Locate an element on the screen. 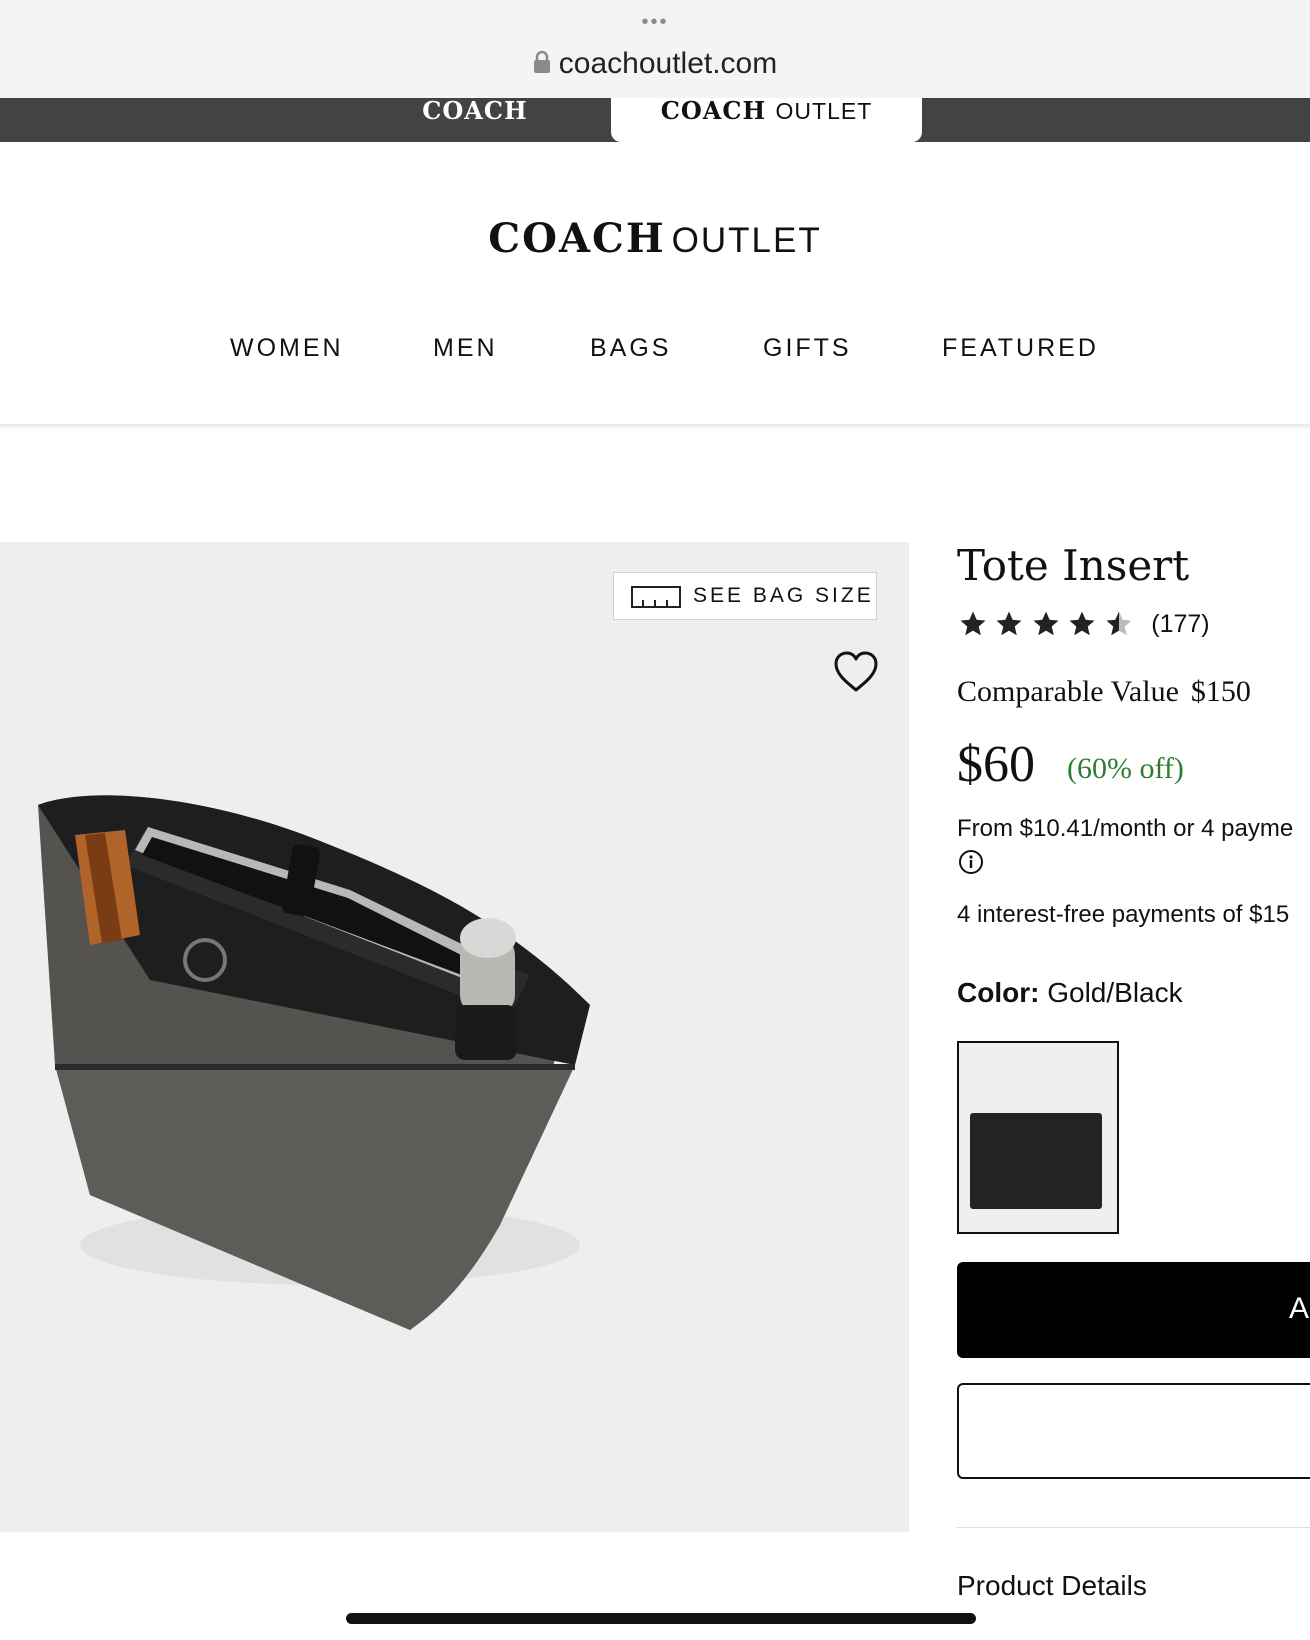  logo-word-coach: COACH is located at coordinates (577, 238).